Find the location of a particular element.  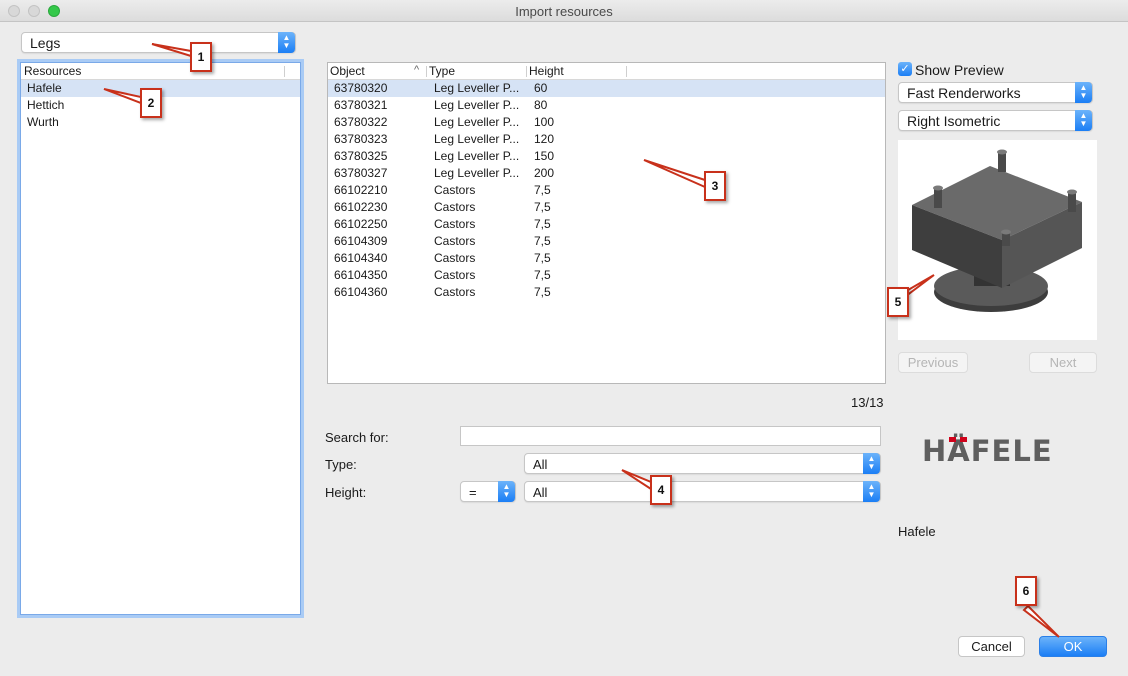

height-cell: 120 is located at coordinates (544, 139).